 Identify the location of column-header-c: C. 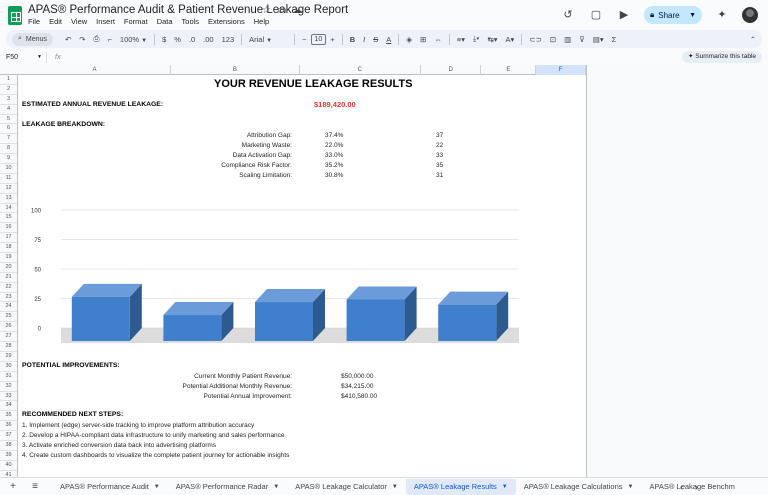
(360, 70).